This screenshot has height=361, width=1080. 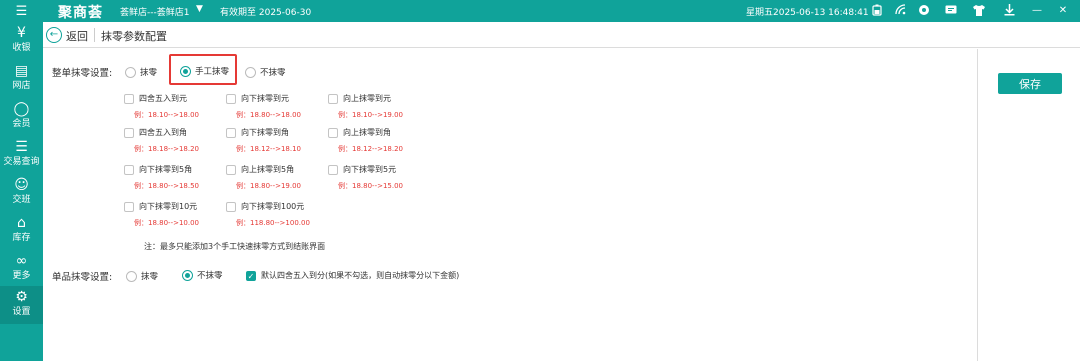 What do you see at coordinates (154, 11) in the screenshot?
I see `store-selector: 荟鲜店---荟鲜店1` at bounding box center [154, 11].